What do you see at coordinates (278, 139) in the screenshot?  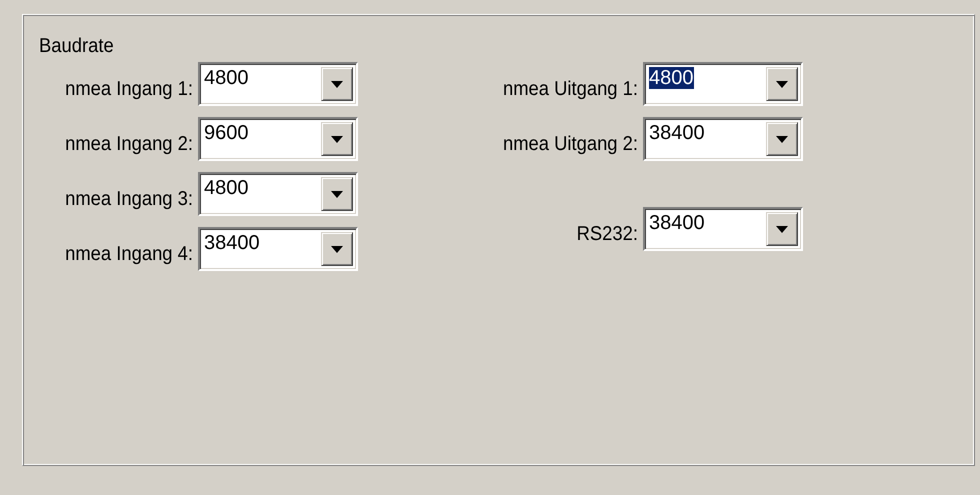 I see `dropdown-field: 9600` at bounding box center [278, 139].